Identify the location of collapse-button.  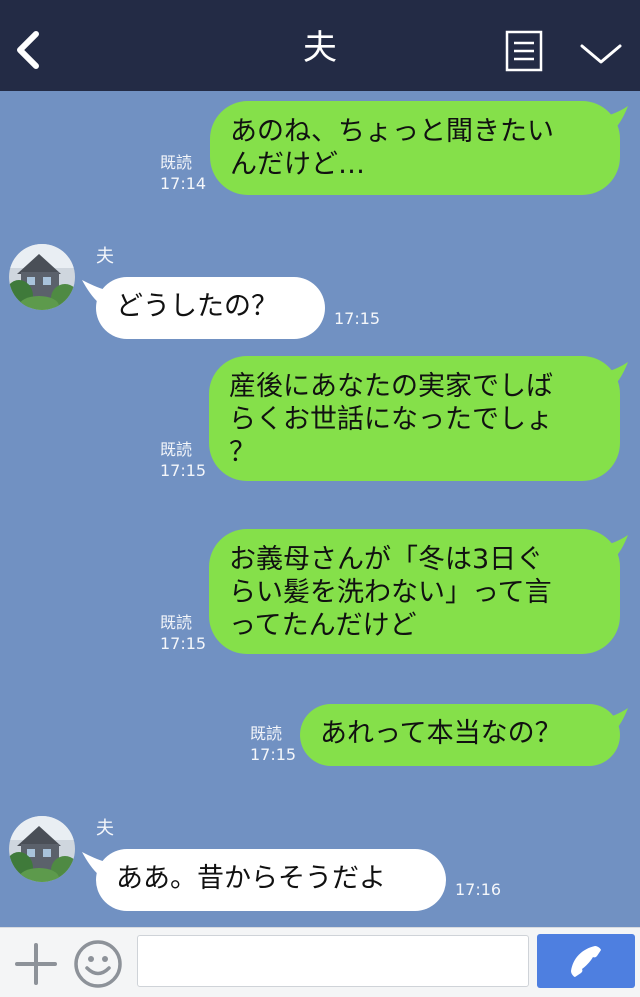
(601, 53).